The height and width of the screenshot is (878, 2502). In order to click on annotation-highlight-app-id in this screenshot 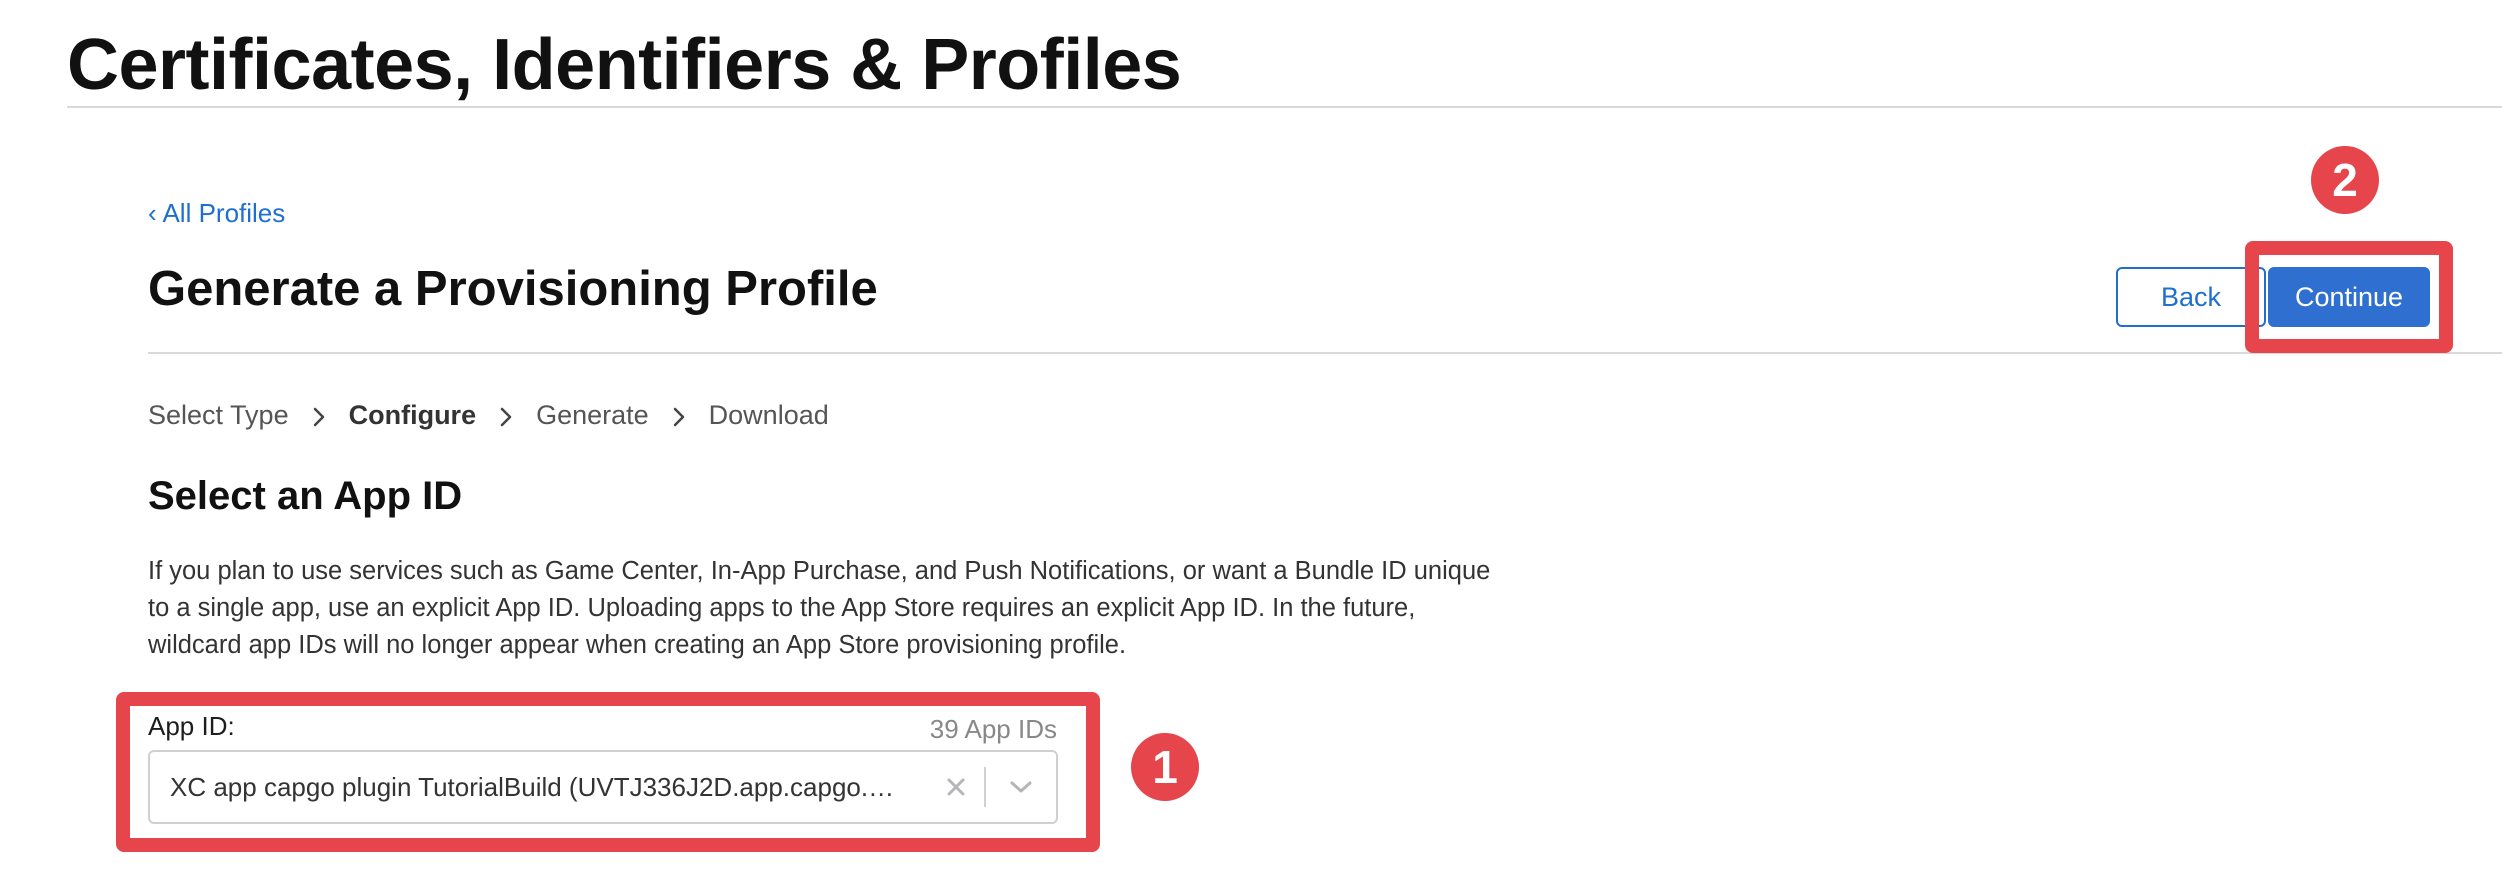, I will do `click(608, 772)`.